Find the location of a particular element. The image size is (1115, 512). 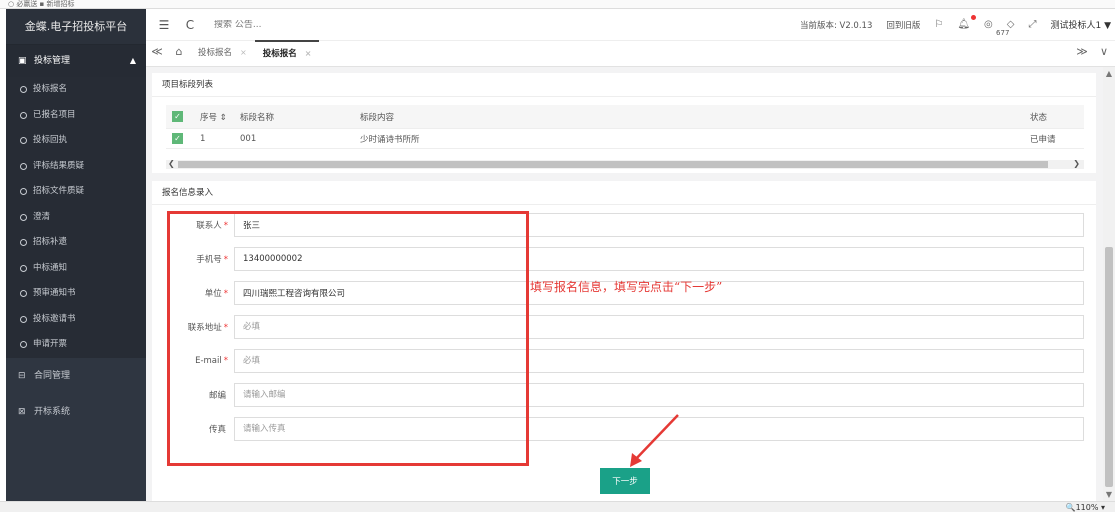

sidebar-item-clarification: 澄清 is located at coordinates (76, 218).